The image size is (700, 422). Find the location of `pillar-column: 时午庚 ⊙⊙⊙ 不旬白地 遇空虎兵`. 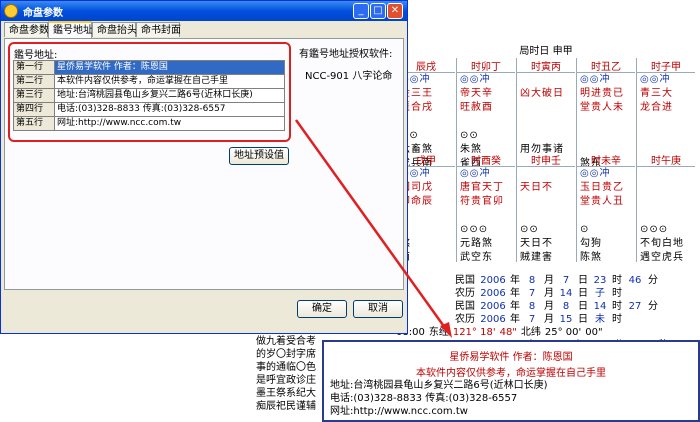

pillar-column: 时午庚 ⊙⊙⊙ 不旬白地 遇空虎兵 is located at coordinates (665, 207).